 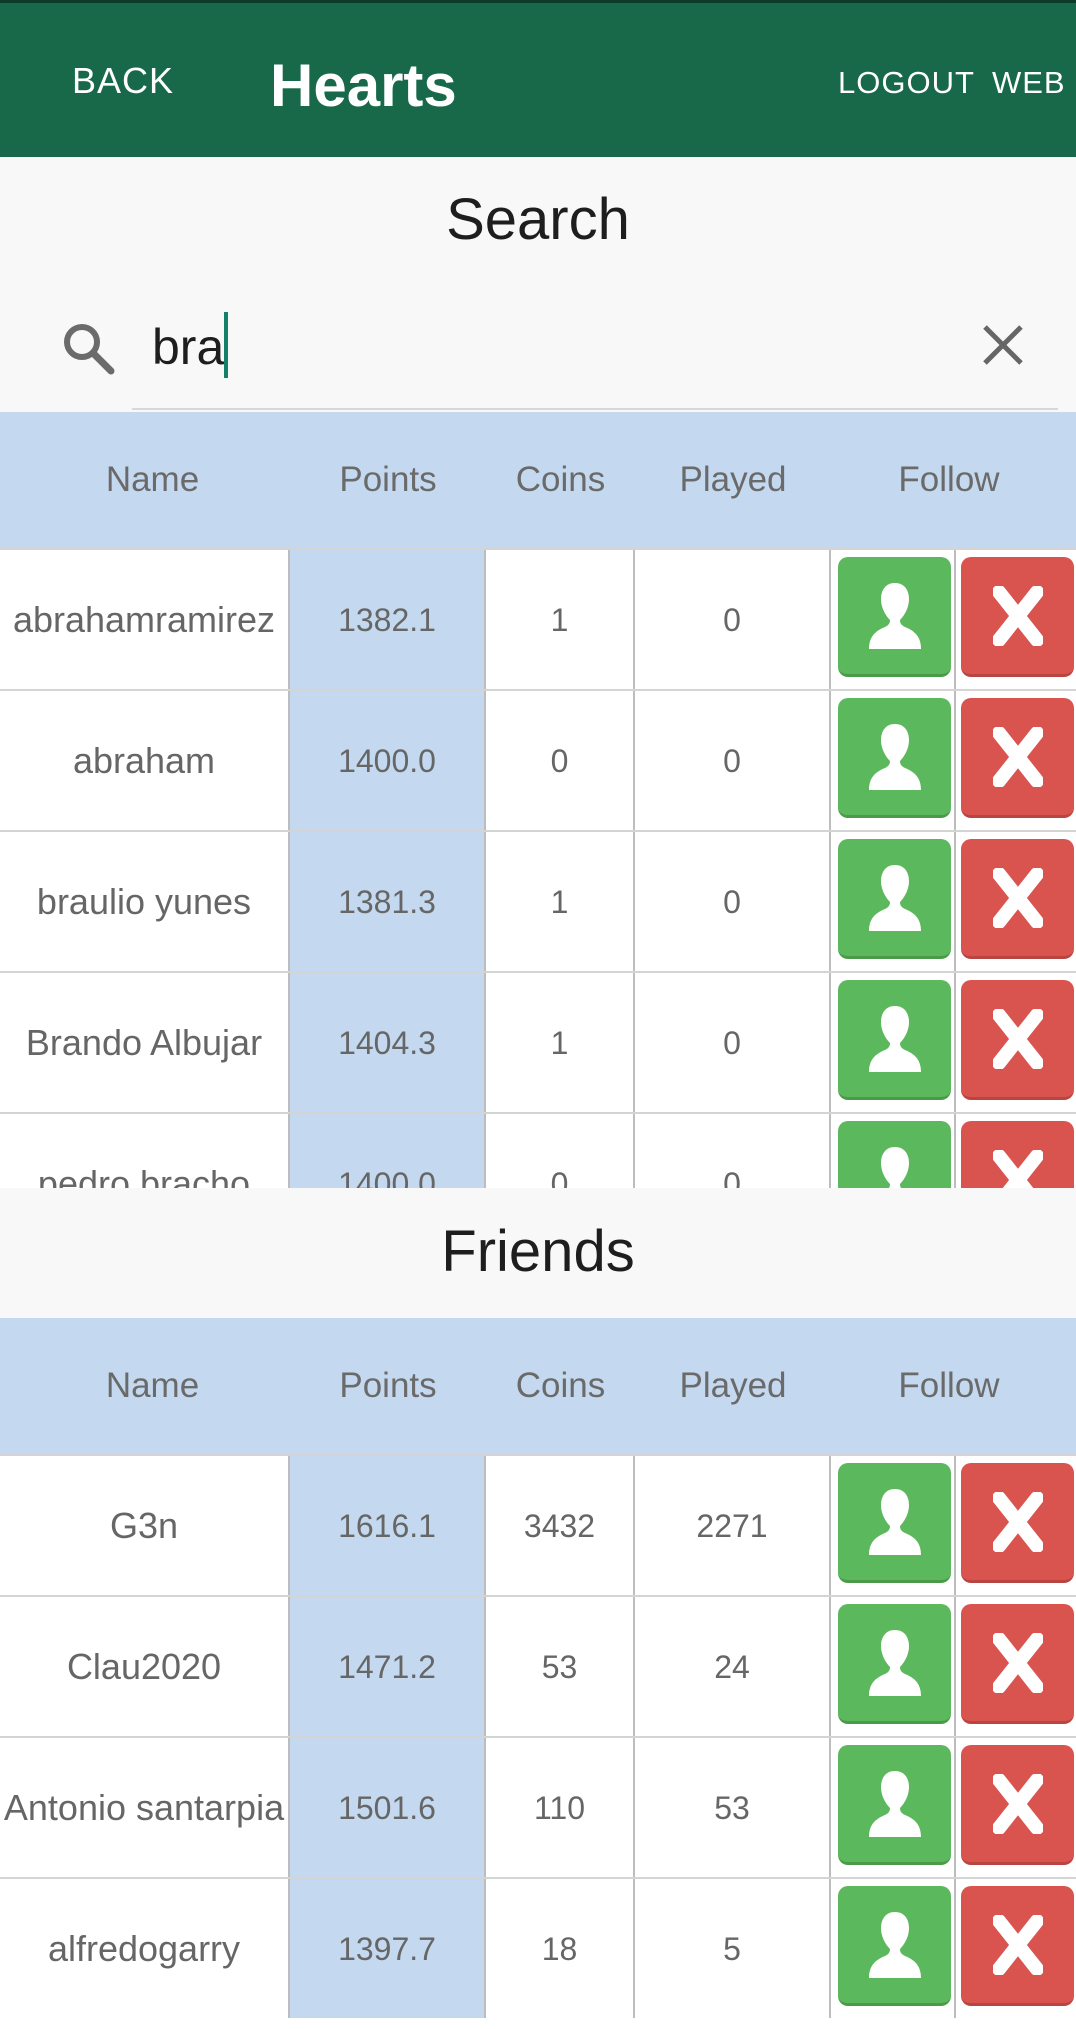 I want to click on search-input: bra, so click(x=188, y=347).